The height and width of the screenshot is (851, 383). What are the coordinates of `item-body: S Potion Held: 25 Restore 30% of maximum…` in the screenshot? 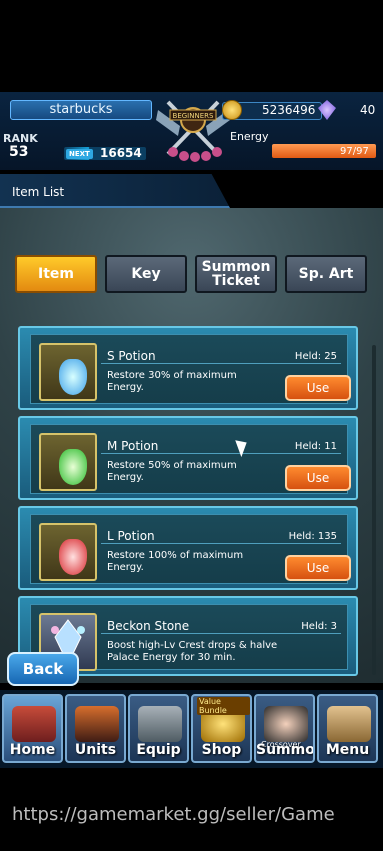 It's located at (190, 369).